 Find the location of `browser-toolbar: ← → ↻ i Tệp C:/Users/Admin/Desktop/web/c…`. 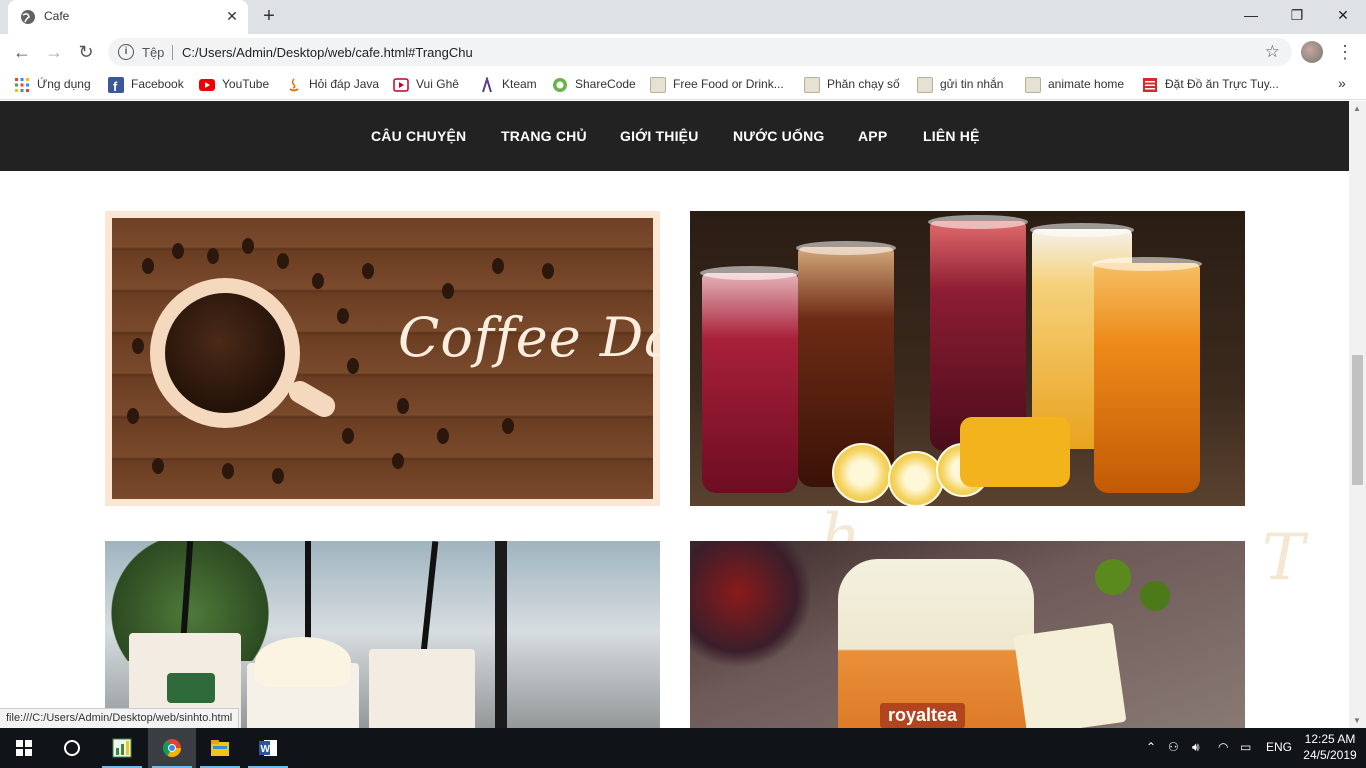

browser-toolbar: ← → ↻ i Tệp C:/Users/Admin/Desktop/web/c… is located at coordinates (683, 52).